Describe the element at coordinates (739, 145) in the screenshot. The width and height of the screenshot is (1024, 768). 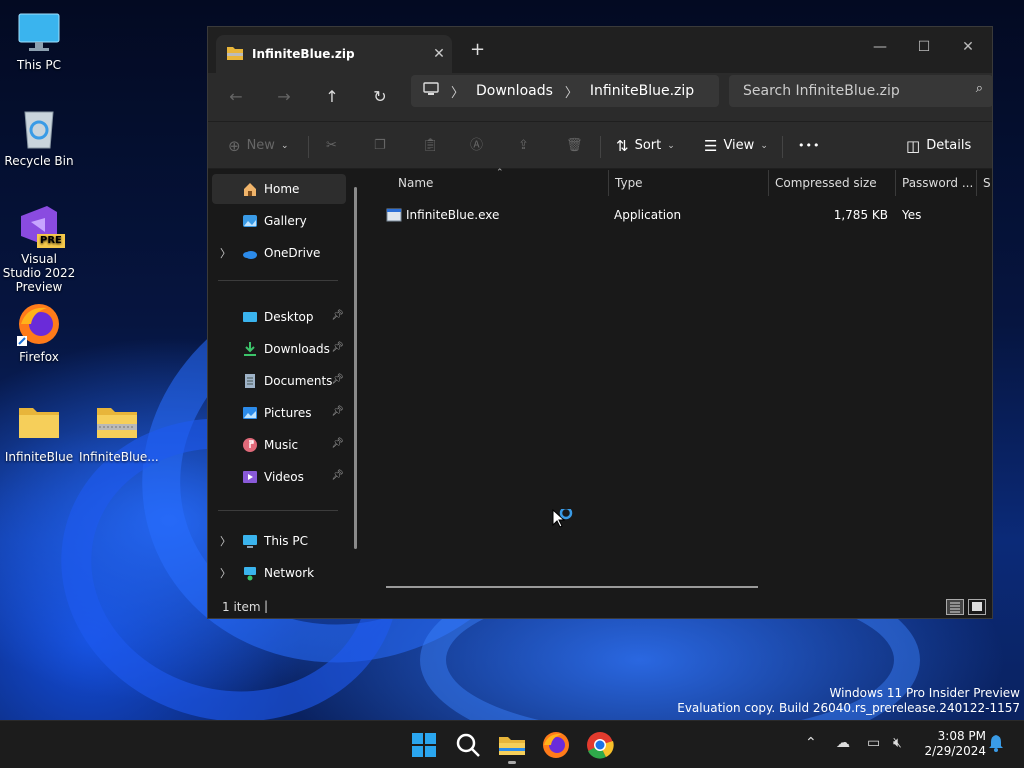
I see `view-label: View` at that location.